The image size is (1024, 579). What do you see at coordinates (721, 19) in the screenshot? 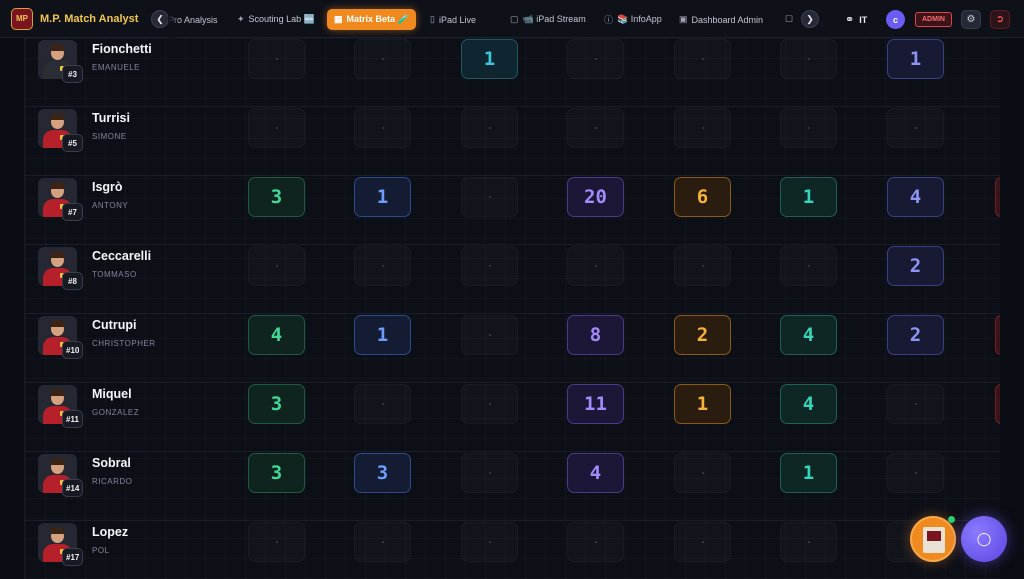
I see `tab-dashboard-admin: ▣ Dashboard Admin` at bounding box center [721, 19].